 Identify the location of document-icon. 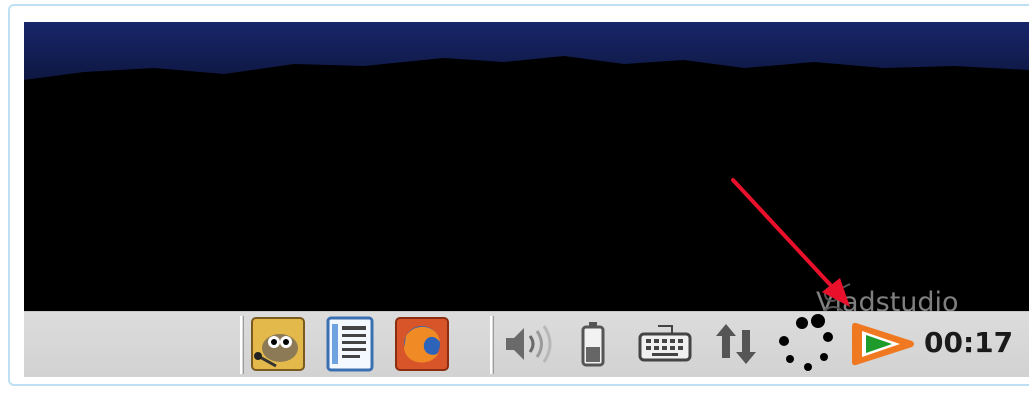
(350, 344).